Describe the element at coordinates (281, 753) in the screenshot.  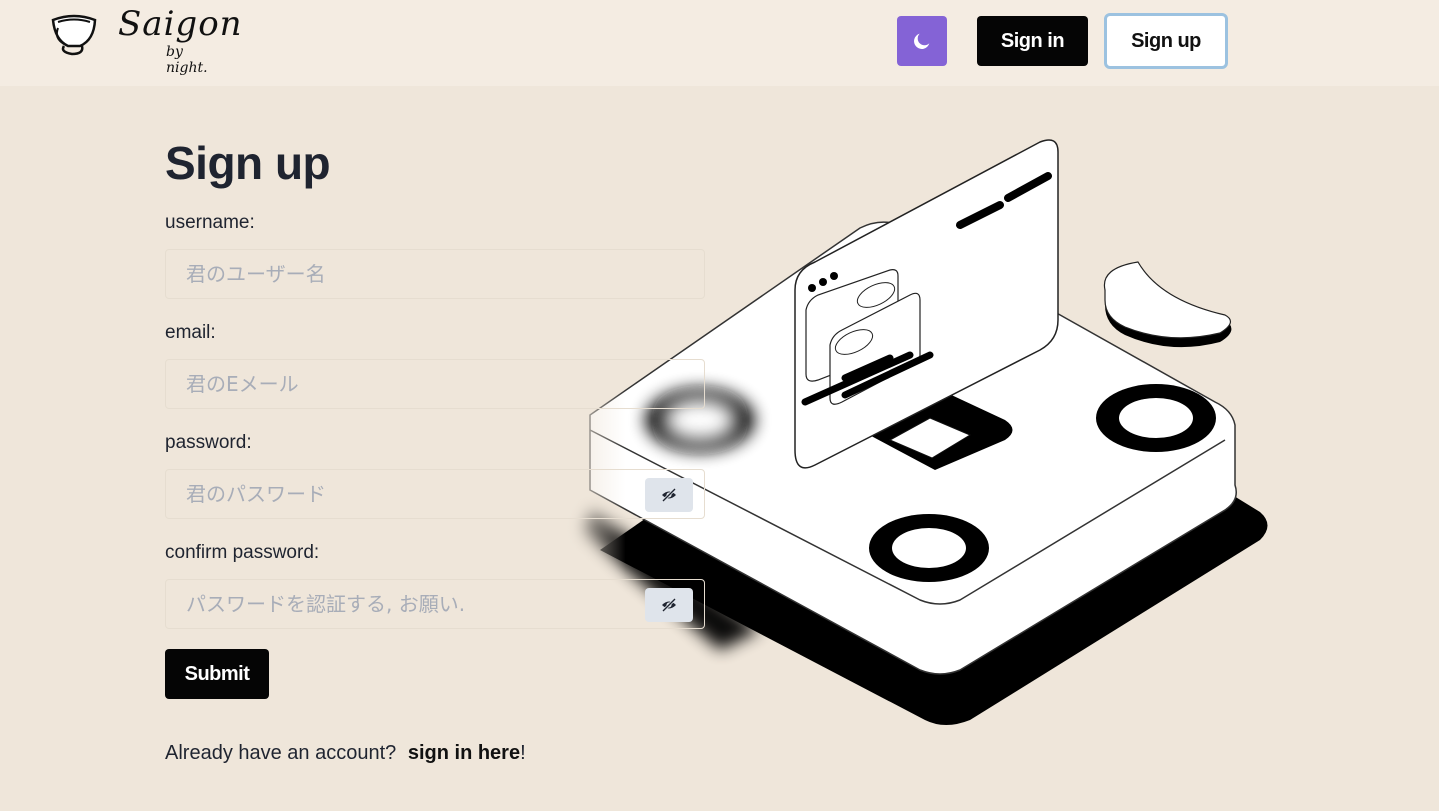
I see `signin-prompt-text: Already have an account?` at that location.